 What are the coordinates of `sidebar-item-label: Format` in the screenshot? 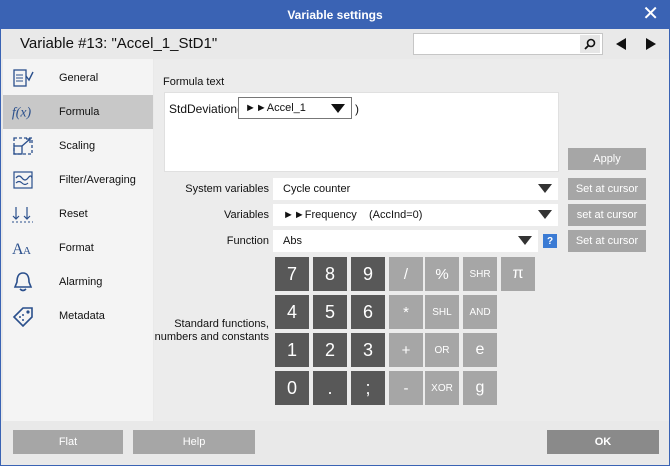 It's located at (76, 248).